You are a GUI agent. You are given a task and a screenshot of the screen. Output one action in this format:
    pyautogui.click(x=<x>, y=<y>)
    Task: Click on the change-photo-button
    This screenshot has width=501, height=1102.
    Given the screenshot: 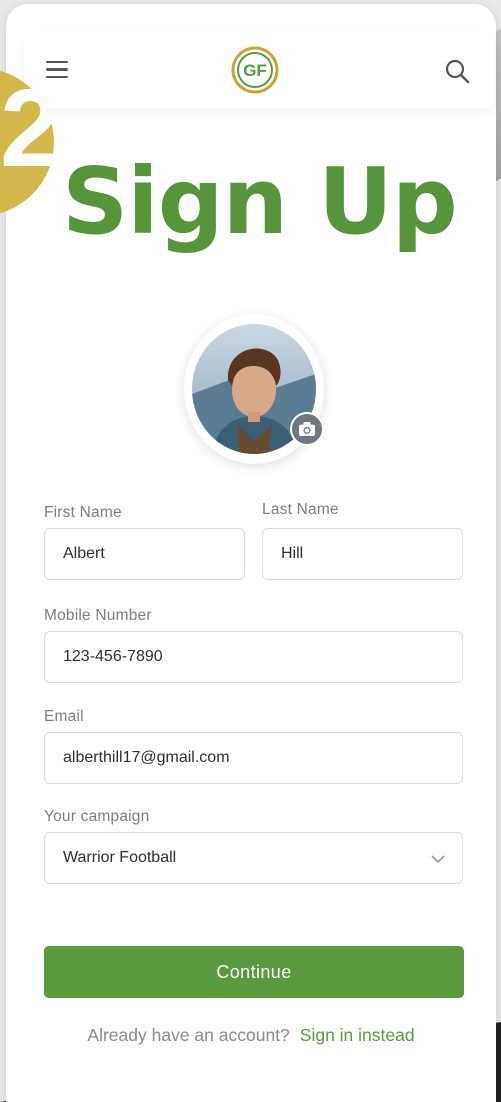 What is the action you would take?
    pyautogui.click(x=307, y=429)
    